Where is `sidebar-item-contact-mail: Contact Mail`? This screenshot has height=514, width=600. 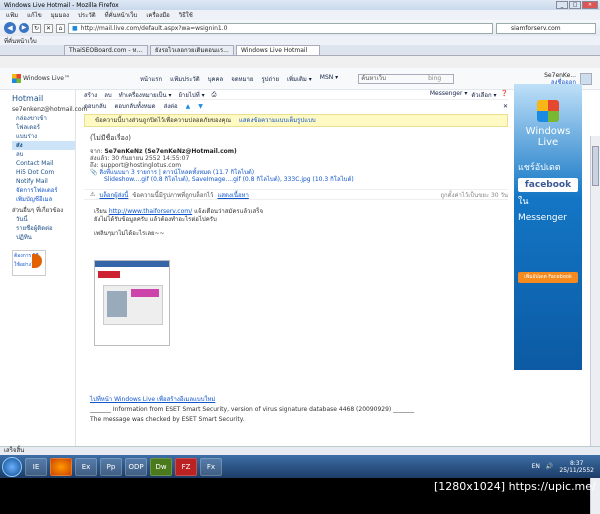
sidebar-item-contact-mail: Contact Mail is located at coordinates (43, 163).